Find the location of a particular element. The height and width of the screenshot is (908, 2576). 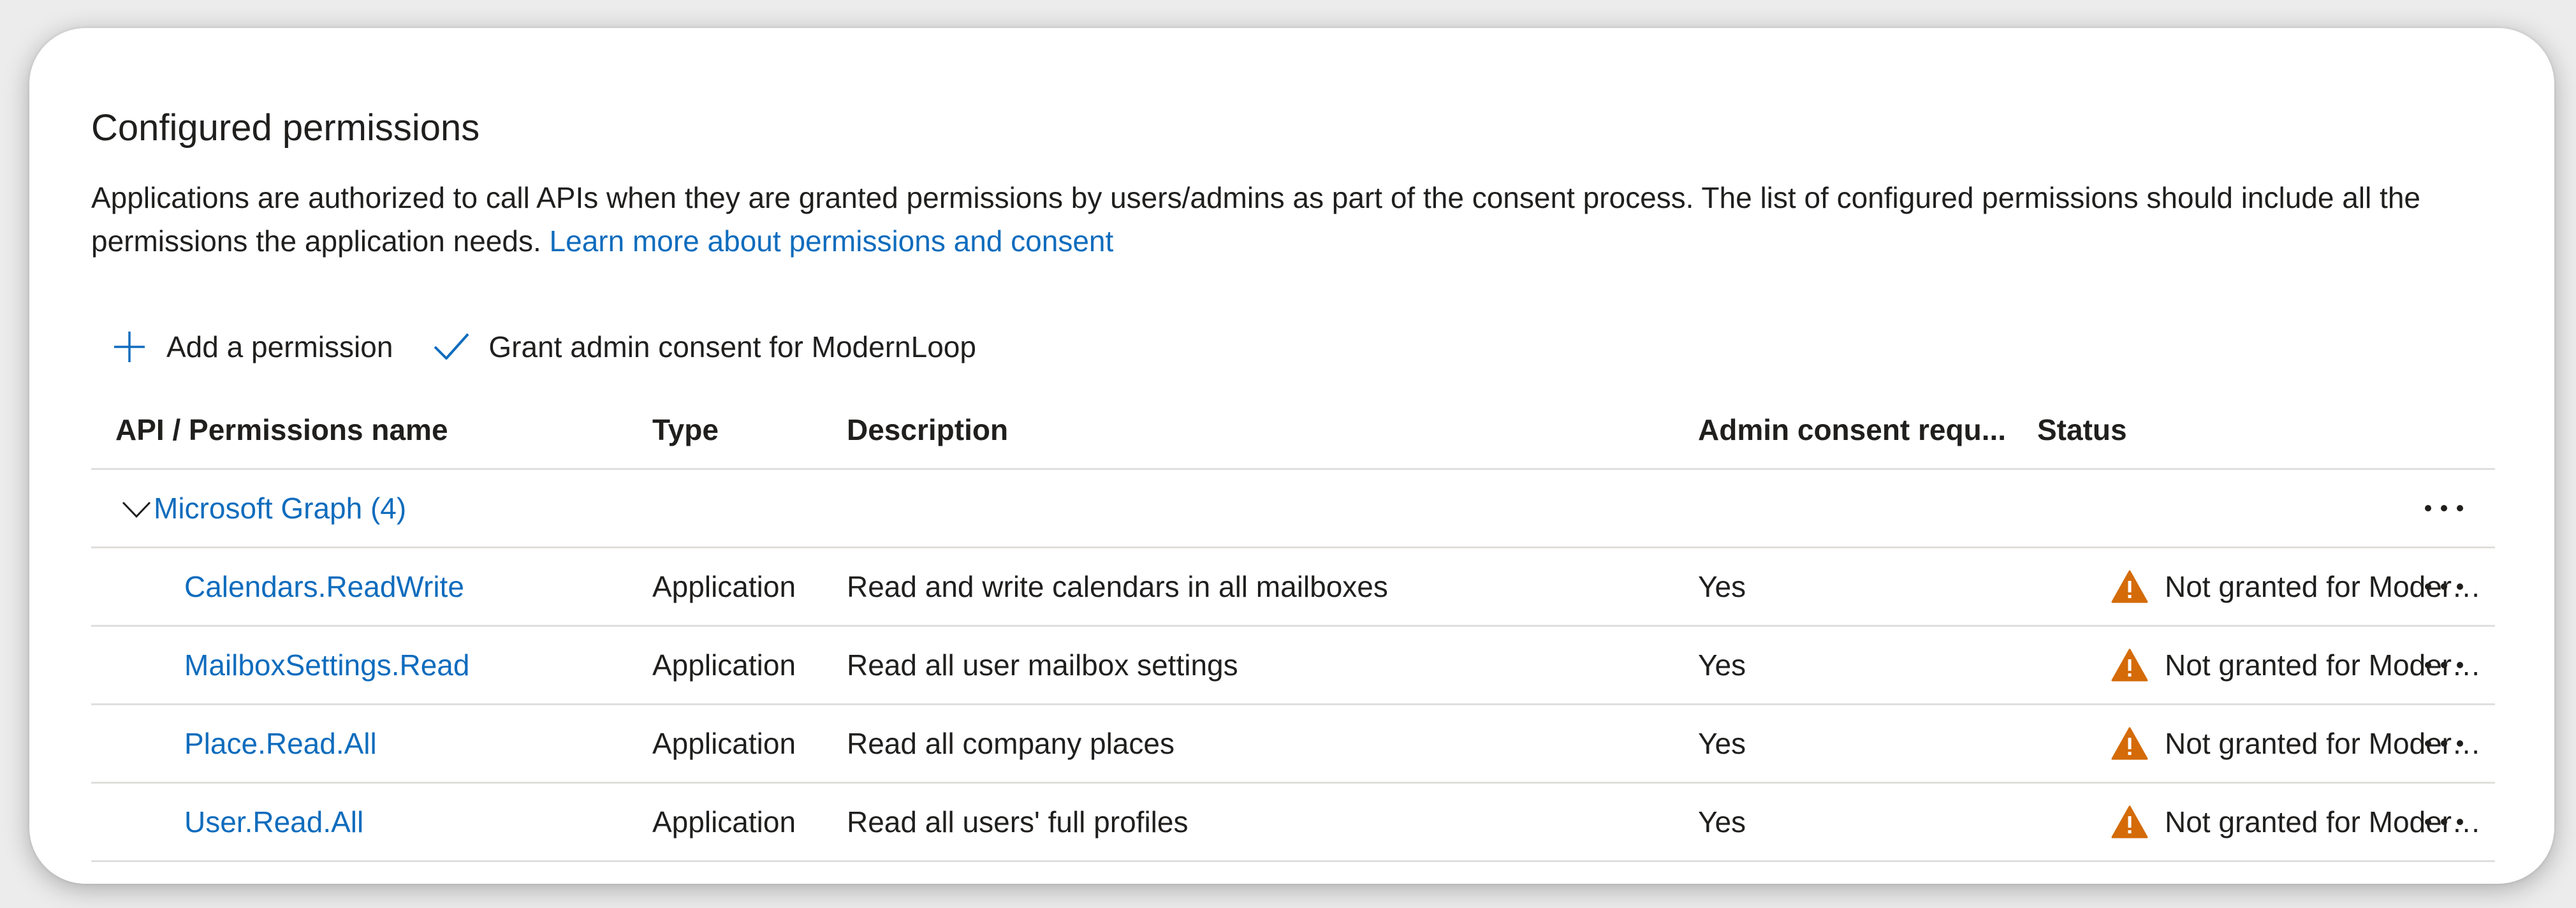

permission-name-link: MailboxSettings.Read is located at coordinates (426, 665).